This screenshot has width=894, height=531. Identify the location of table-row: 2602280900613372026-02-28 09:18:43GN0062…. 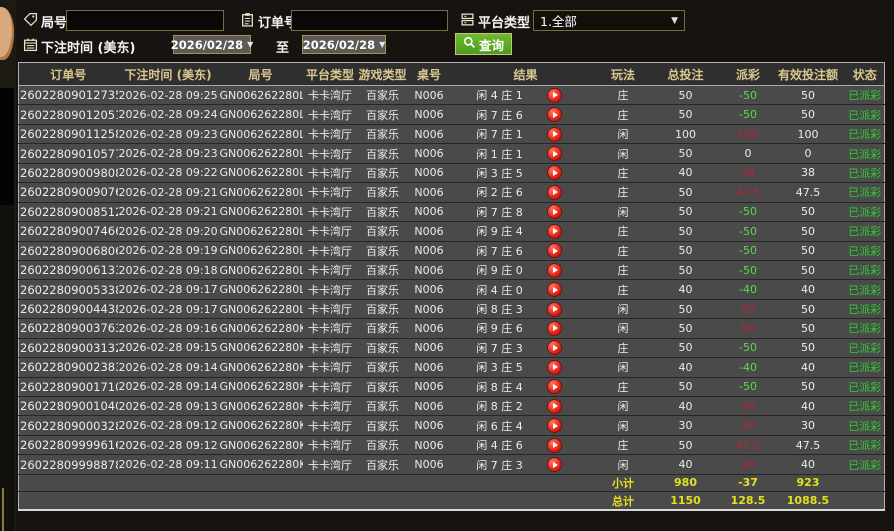
(451, 270).